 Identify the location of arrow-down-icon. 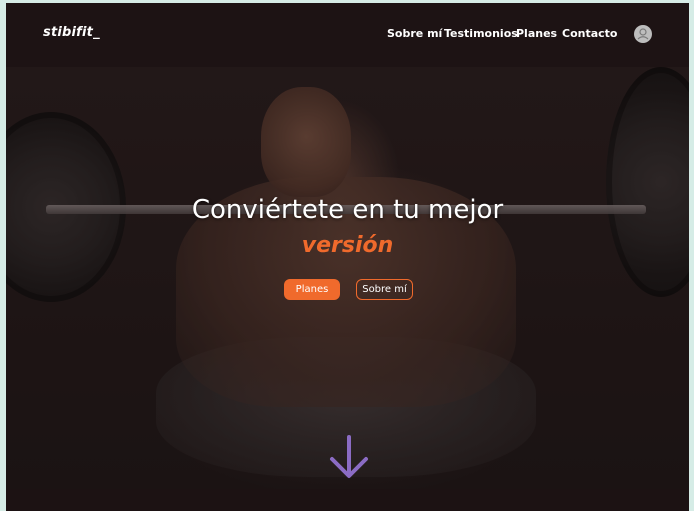
(349, 456).